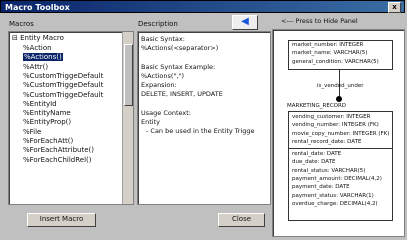 The image size is (407, 240). I want to click on description-line: Basic Syntax Example:, so click(178, 66).